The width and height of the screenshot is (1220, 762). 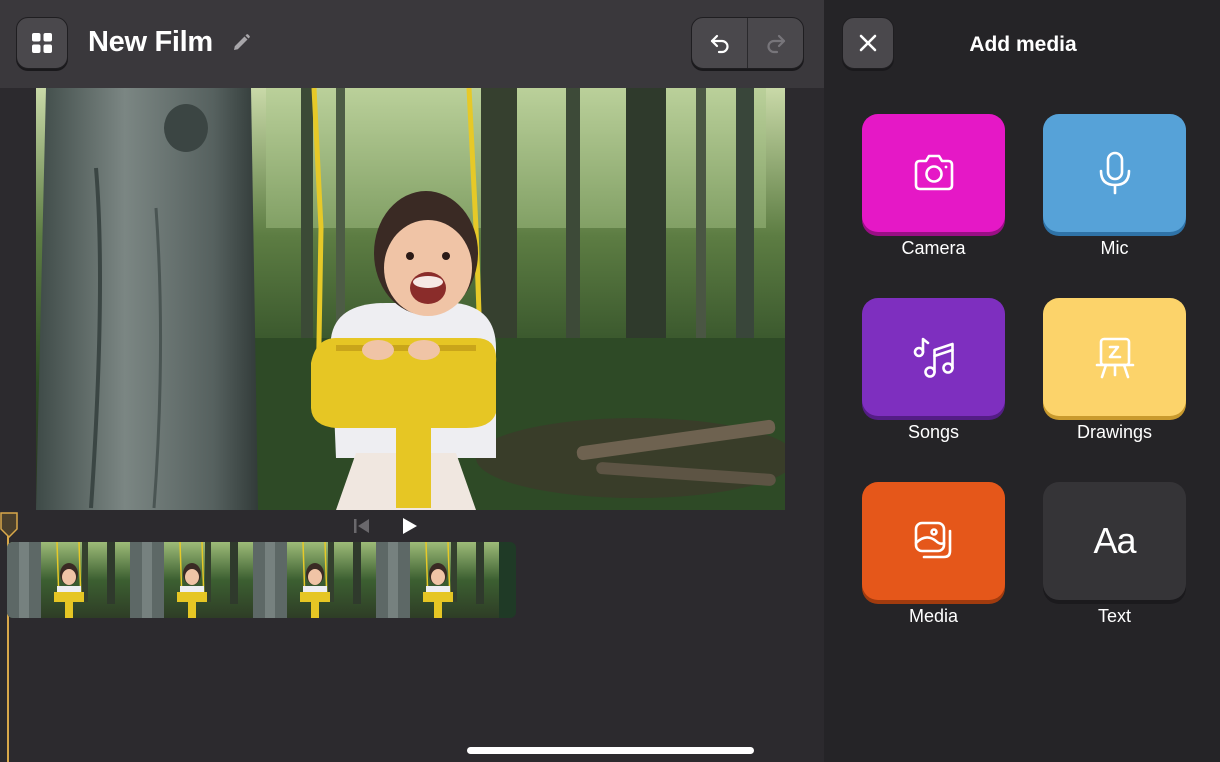 I want to click on media-label: Media, so click(x=933, y=616).